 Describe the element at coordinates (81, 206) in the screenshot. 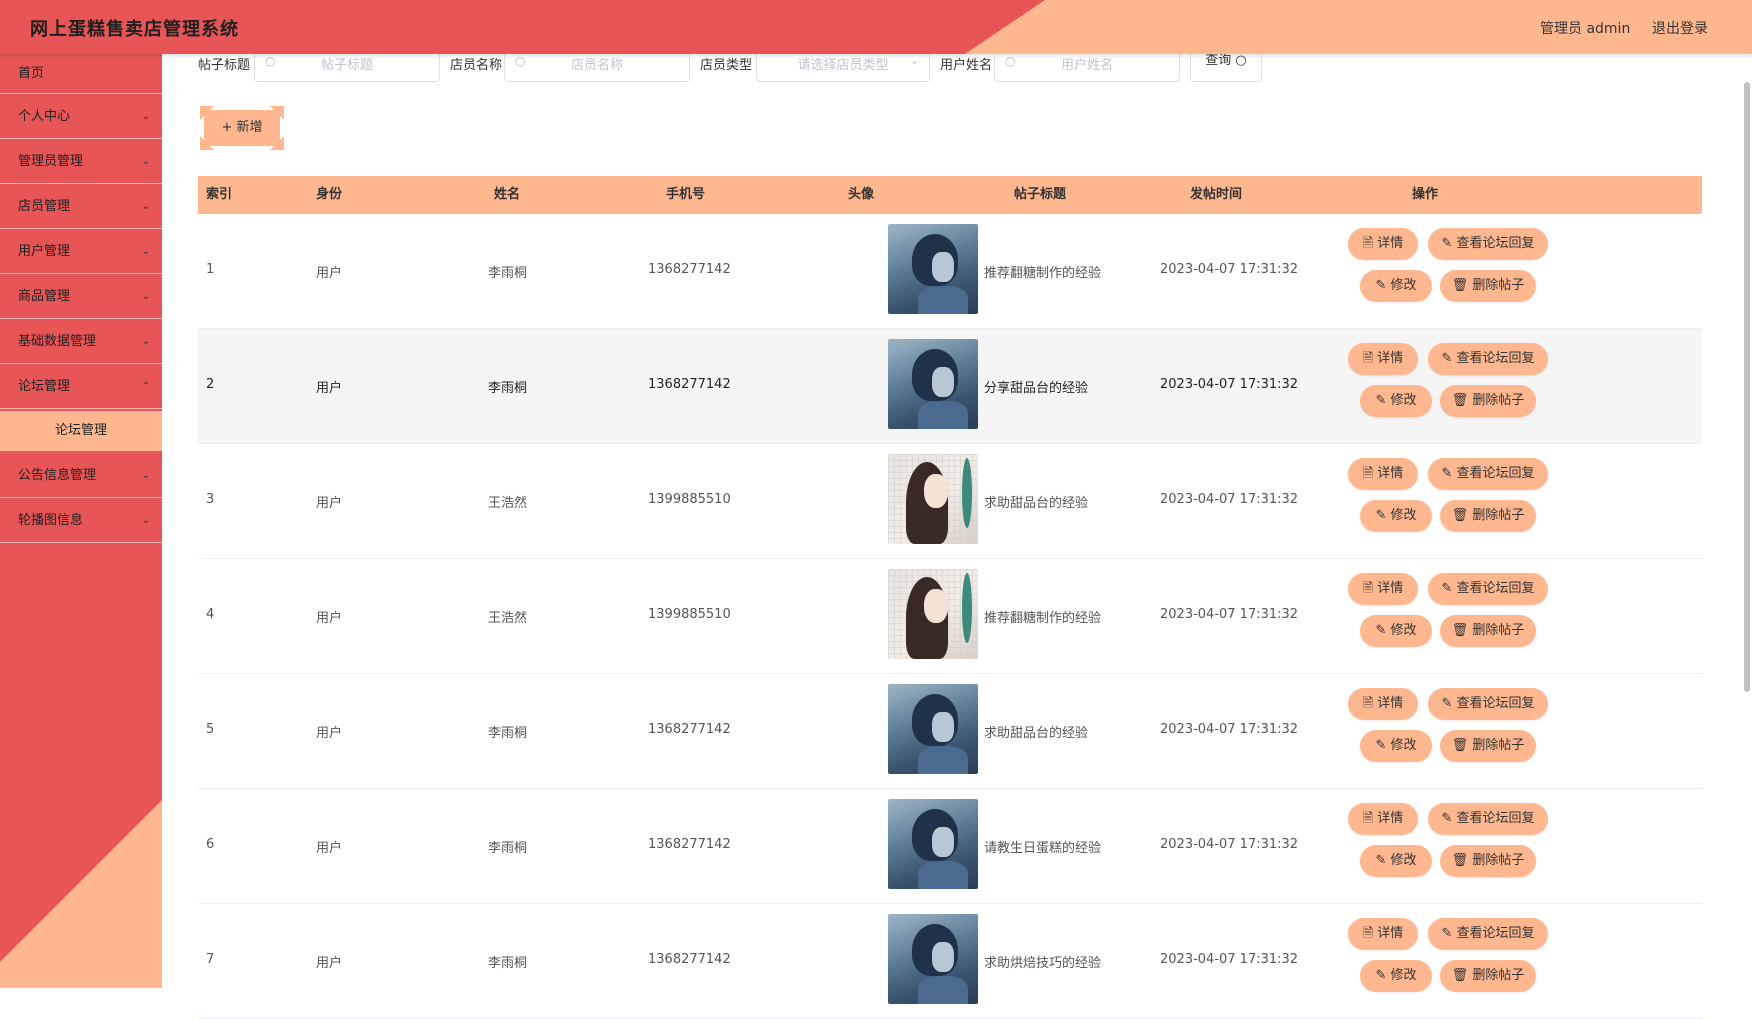

I see `sidebar-item: 店员管理 ⌄` at that location.